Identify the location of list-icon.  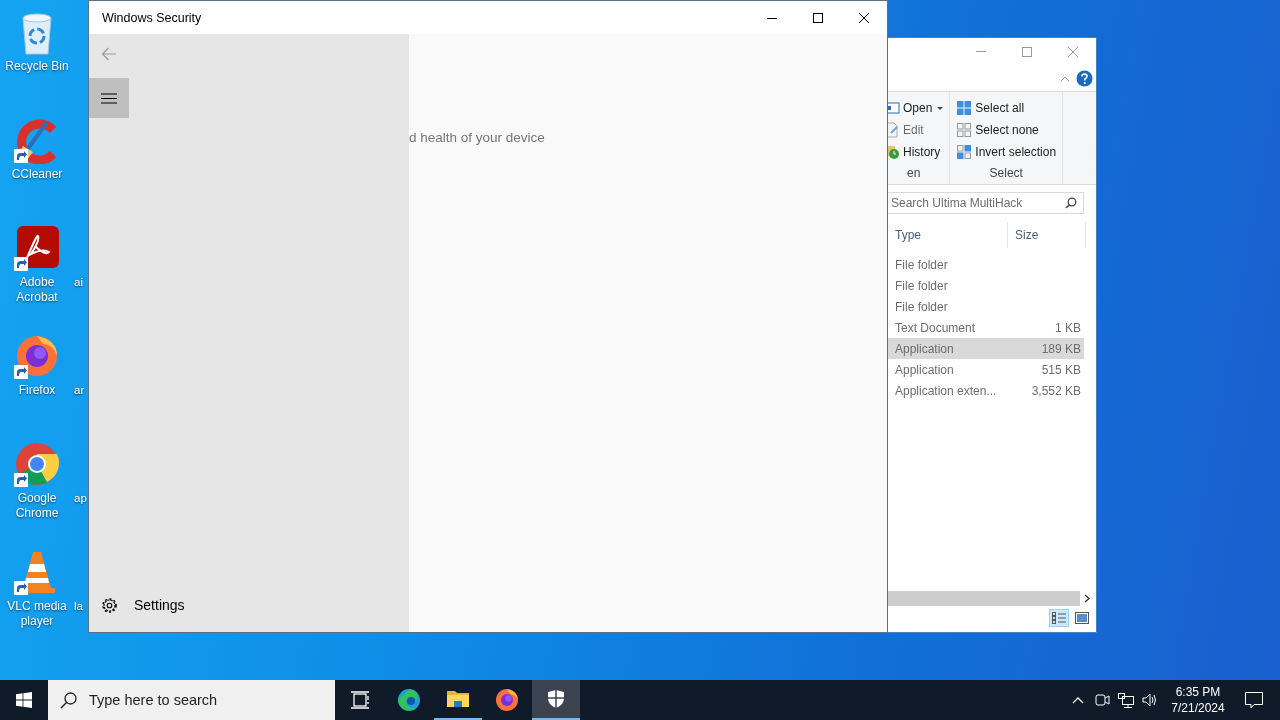
(1059, 618).